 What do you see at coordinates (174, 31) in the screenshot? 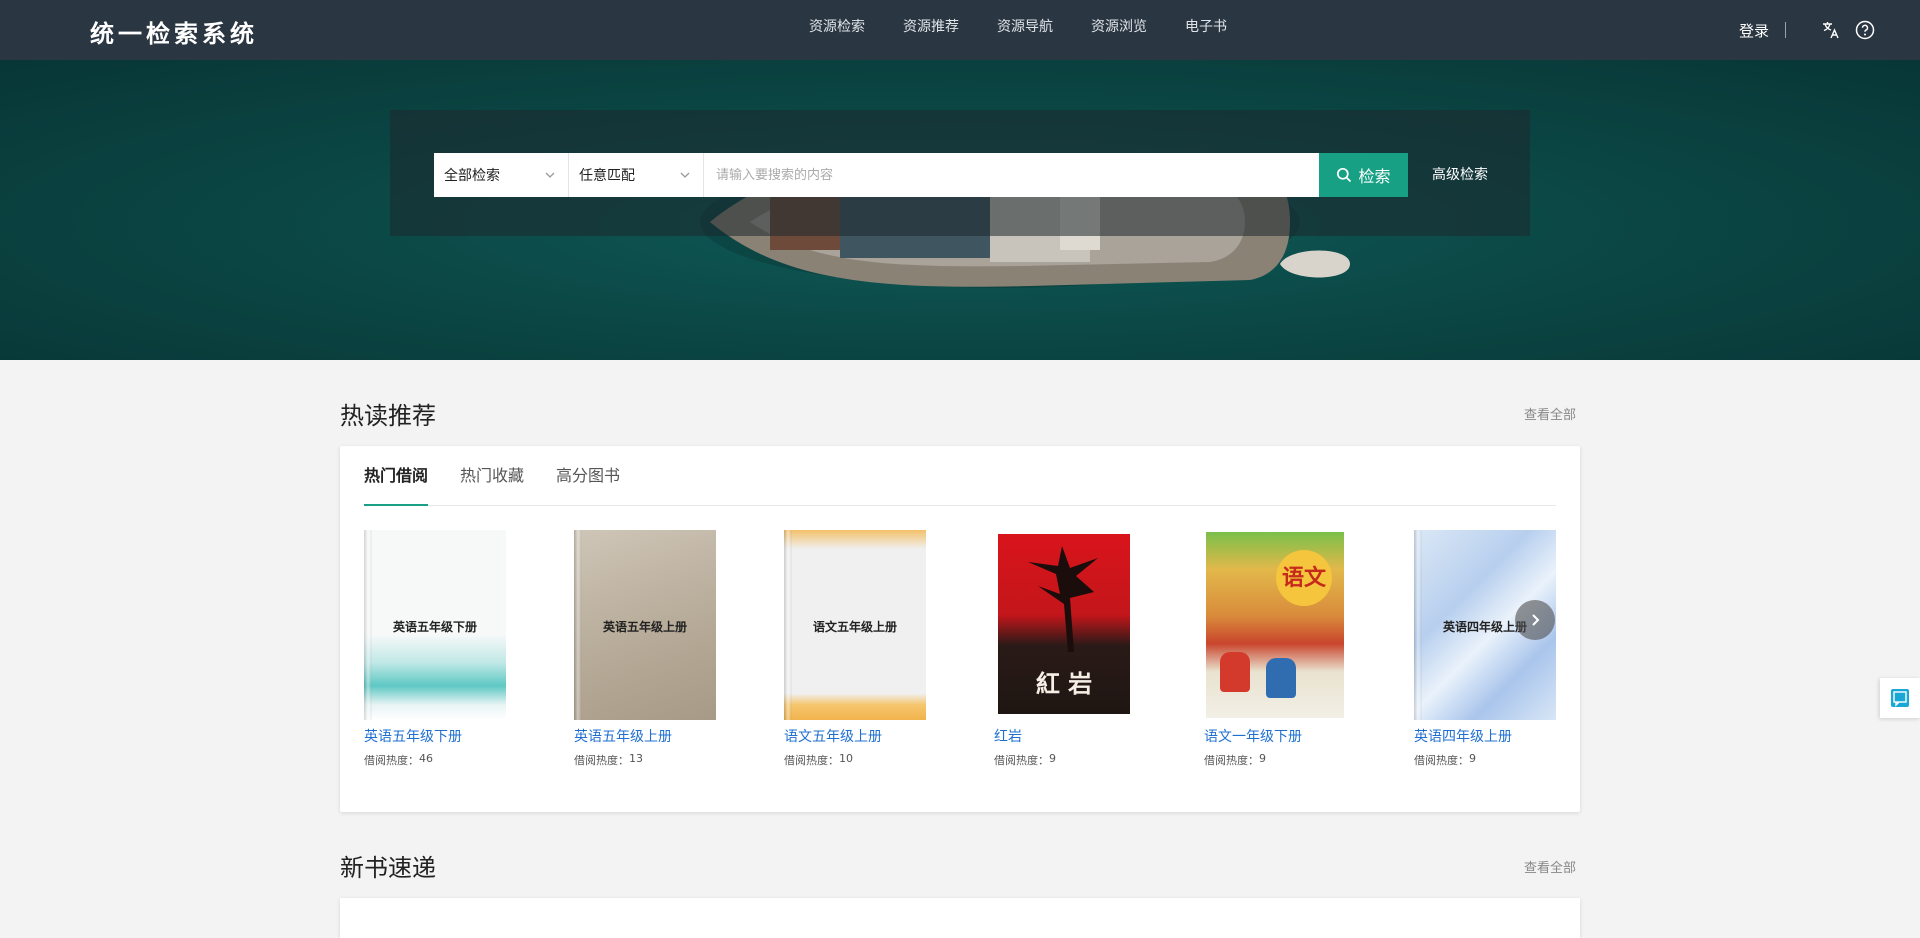
I see `site-logo: 统一检索系统` at bounding box center [174, 31].